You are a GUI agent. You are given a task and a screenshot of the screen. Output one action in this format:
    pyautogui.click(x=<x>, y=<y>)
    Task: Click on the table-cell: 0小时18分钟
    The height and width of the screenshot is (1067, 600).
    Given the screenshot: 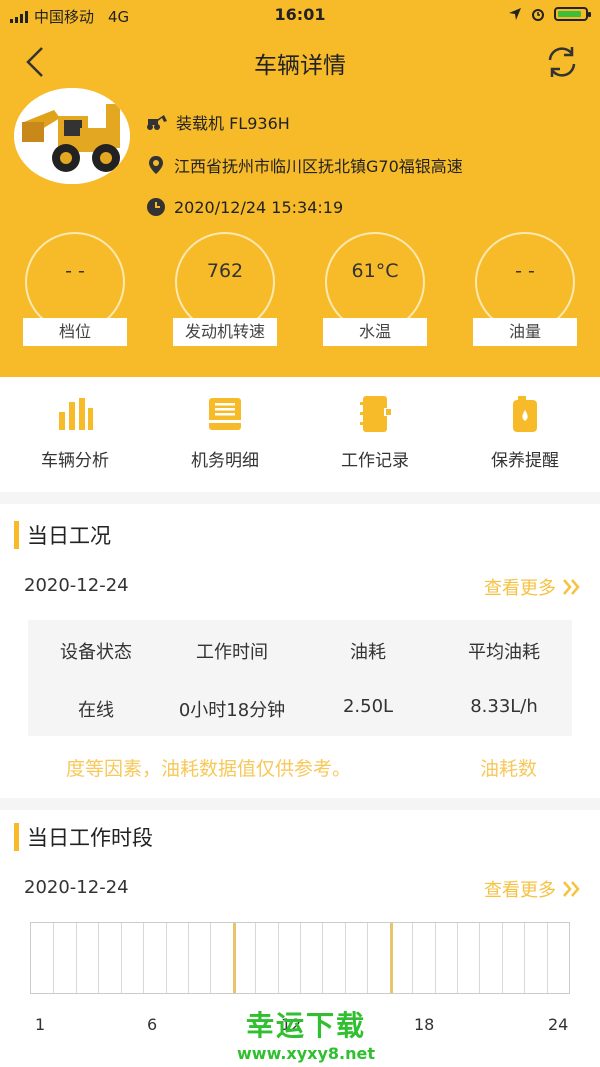 What is the action you would take?
    pyautogui.click(x=232, y=710)
    